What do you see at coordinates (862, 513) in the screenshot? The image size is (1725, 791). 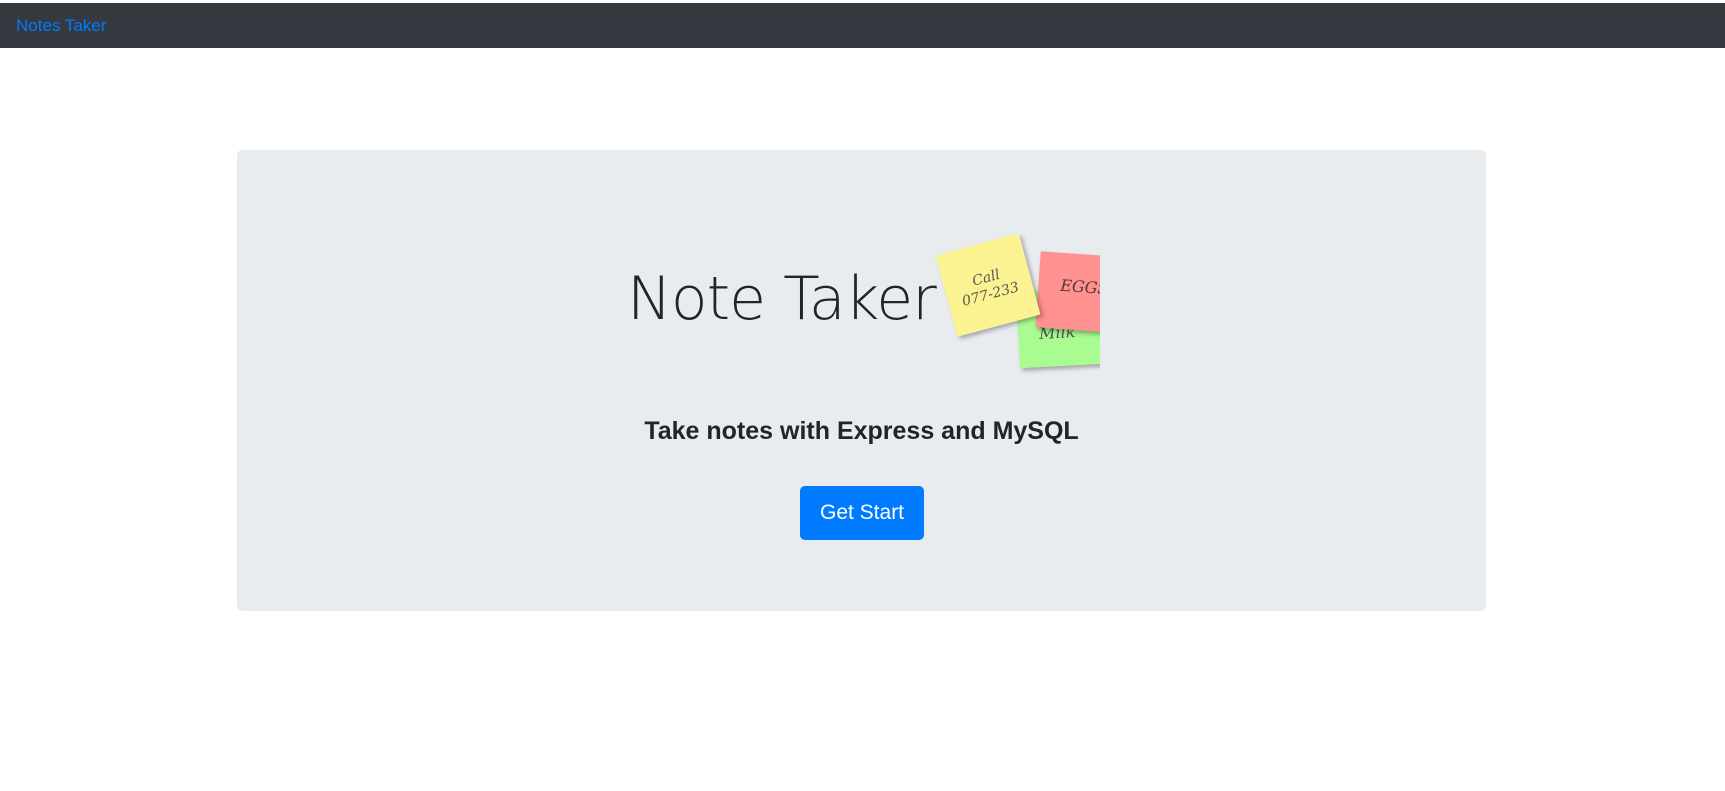 I see `get-start-button: Get Start` at bounding box center [862, 513].